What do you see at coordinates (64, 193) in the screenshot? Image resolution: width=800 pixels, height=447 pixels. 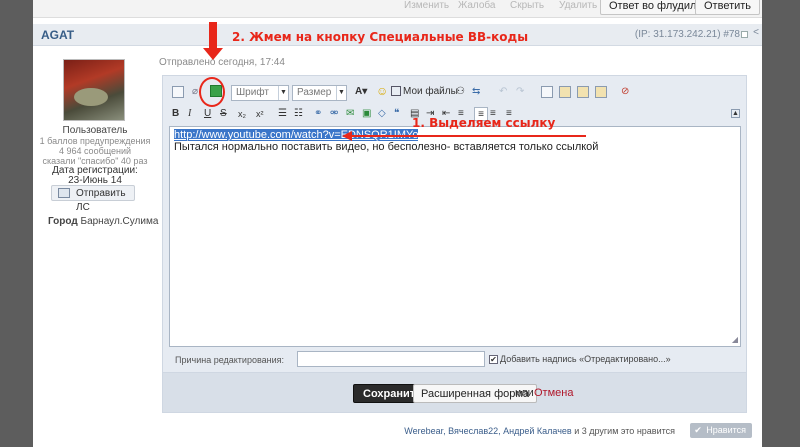 I see `envelope-icon` at bounding box center [64, 193].